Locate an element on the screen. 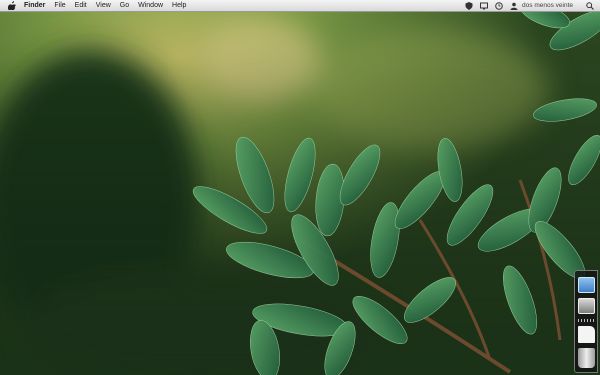 The height and width of the screenshot is (375, 600). dock-separator is located at coordinates (586, 320).